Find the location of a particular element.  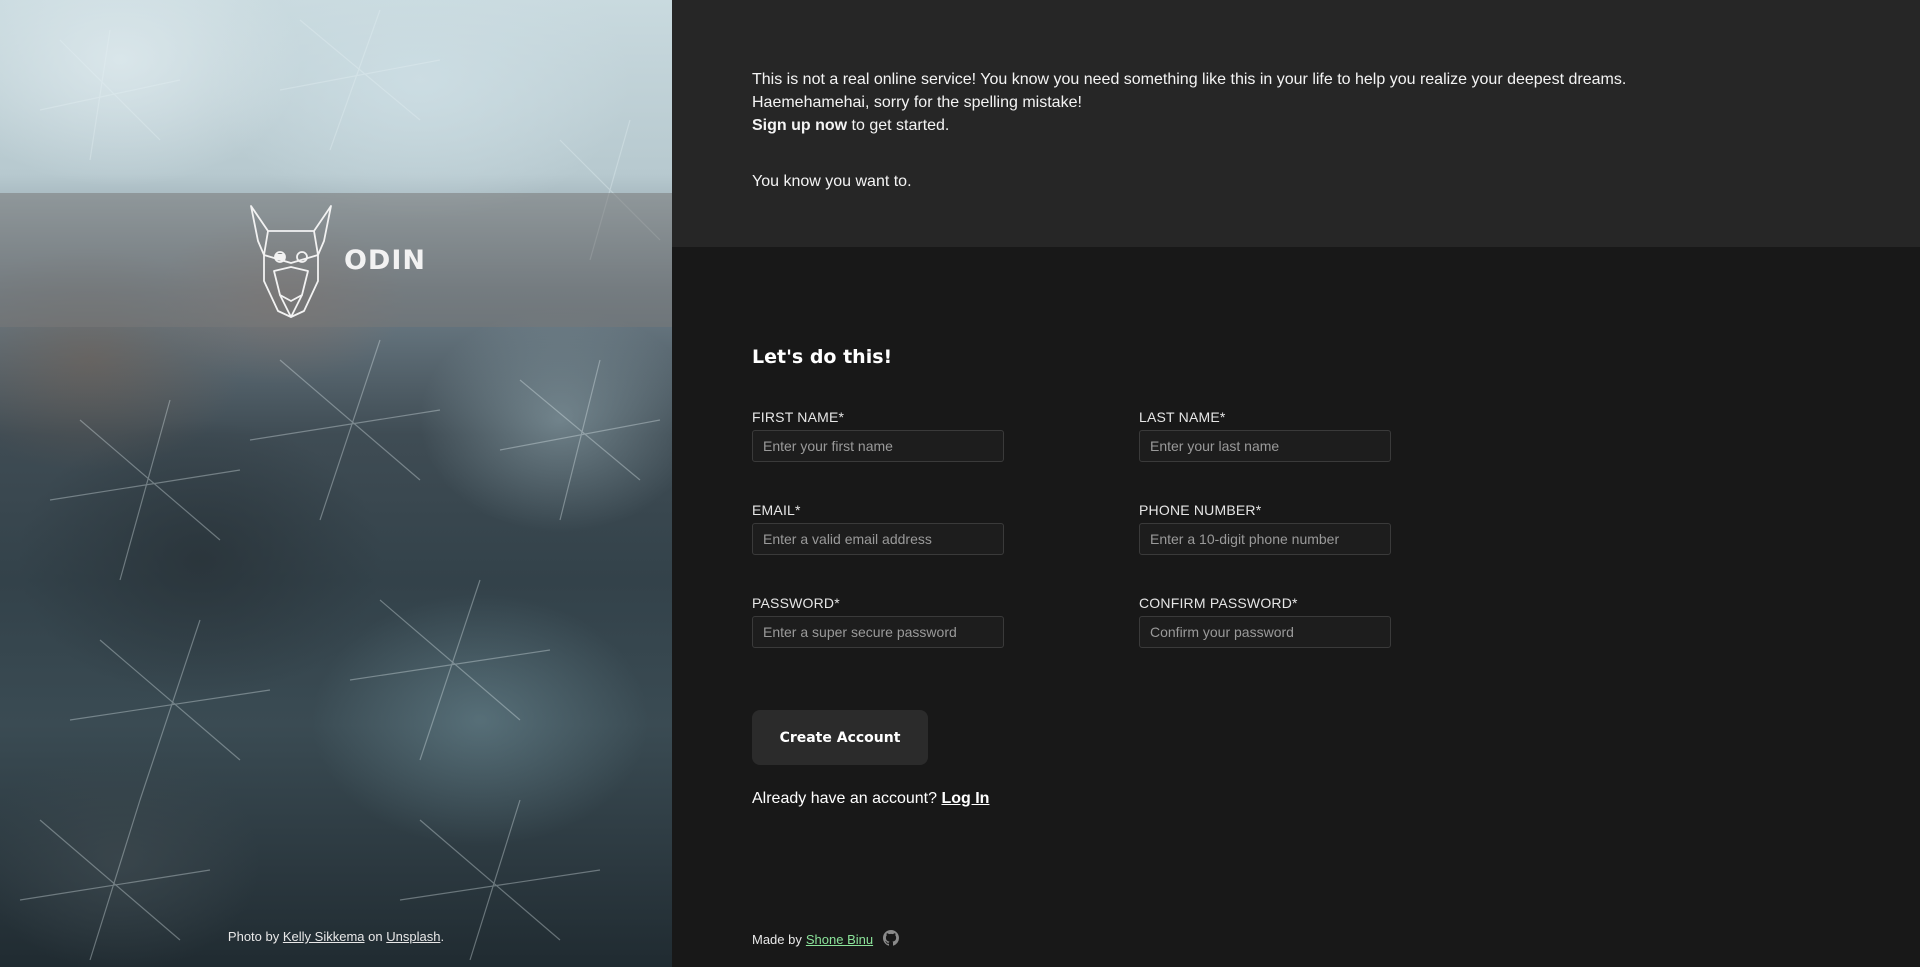

logo-band: ODIN is located at coordinates (336, 260).